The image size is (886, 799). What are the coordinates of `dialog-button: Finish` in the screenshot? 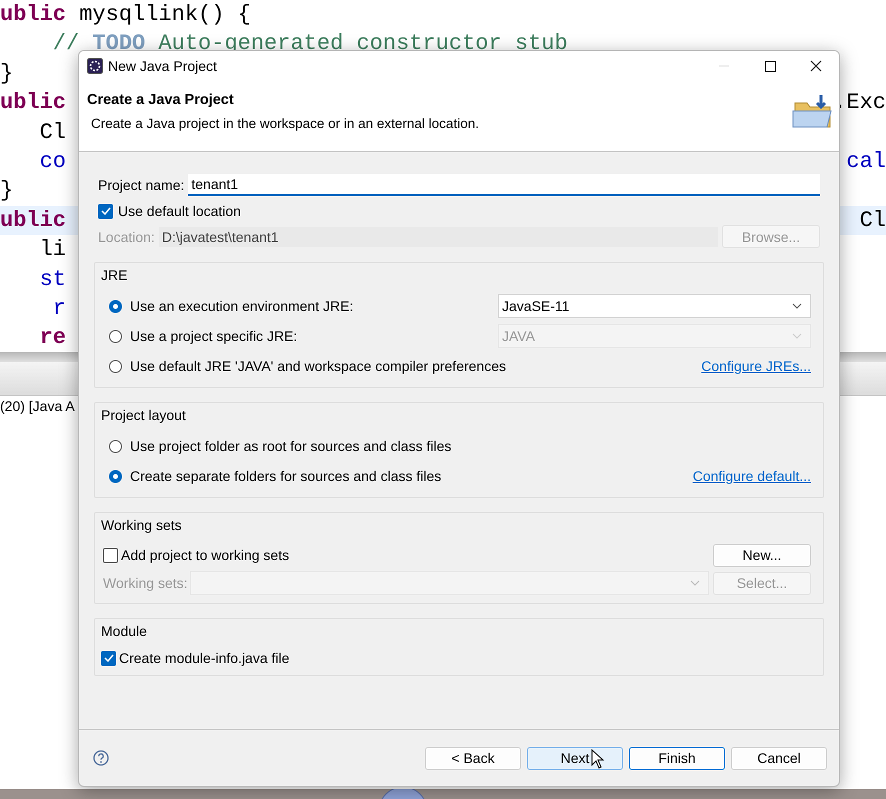 It's located at (677, 758).